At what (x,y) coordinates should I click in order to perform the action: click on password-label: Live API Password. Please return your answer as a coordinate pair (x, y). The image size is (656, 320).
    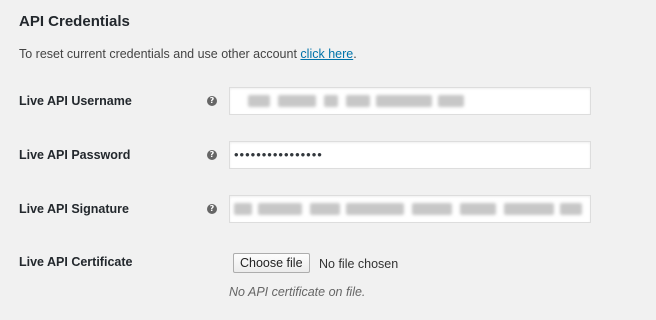
    Looking at the image, I should click on (75, 155).